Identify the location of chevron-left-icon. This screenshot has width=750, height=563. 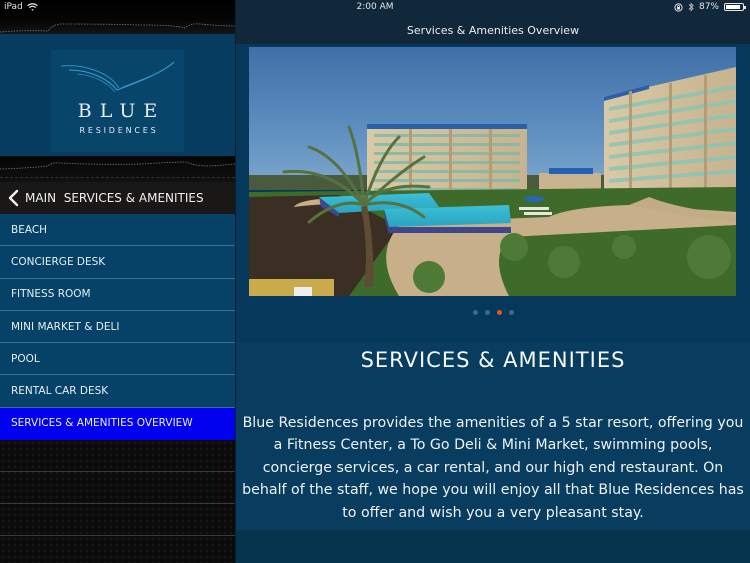
(13, 198).